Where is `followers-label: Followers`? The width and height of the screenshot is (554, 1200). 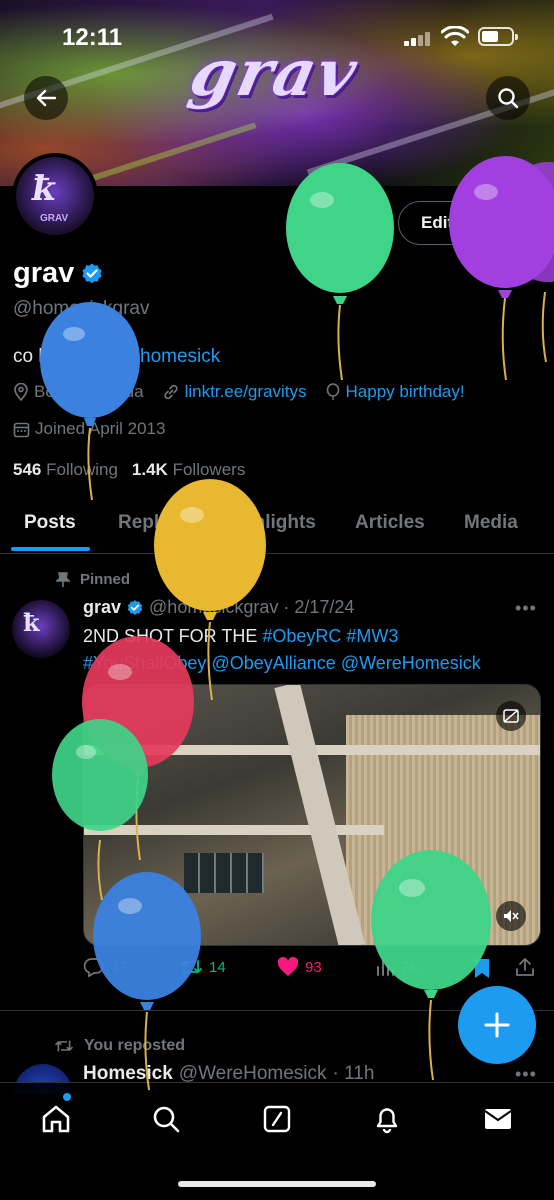 followers-label: Followers is located at coordinates (209, 469).